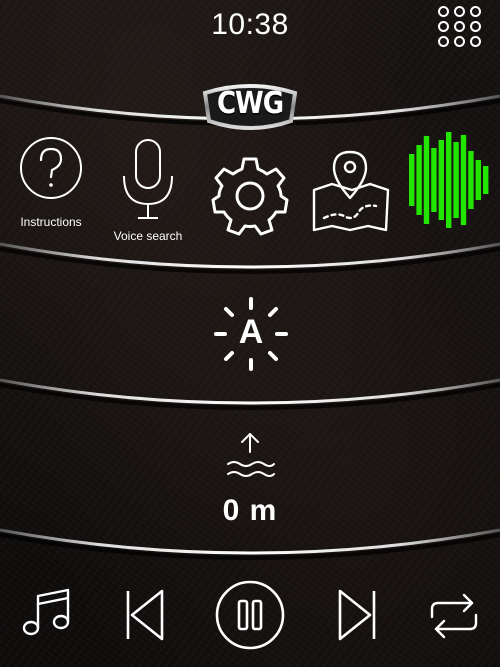  What do you see at coordinates (251, 455) in the screenshot?
I see `water-level-up-icon` at bounding box center [251, 455].